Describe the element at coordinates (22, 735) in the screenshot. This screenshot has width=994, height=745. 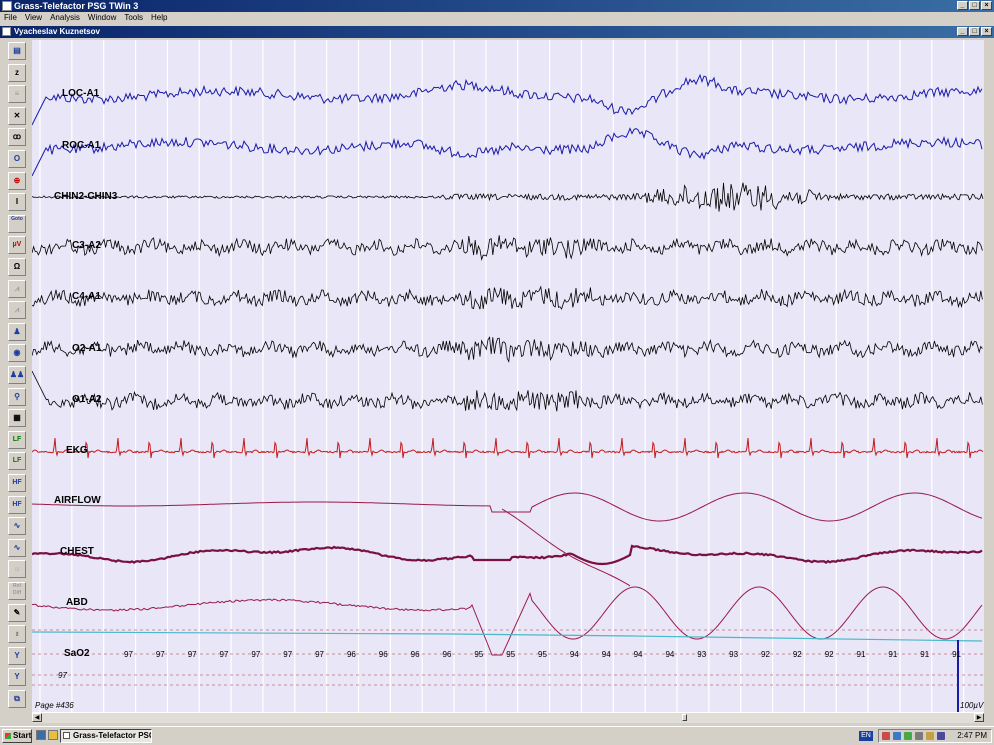
I see `start-label: Start` at that location.